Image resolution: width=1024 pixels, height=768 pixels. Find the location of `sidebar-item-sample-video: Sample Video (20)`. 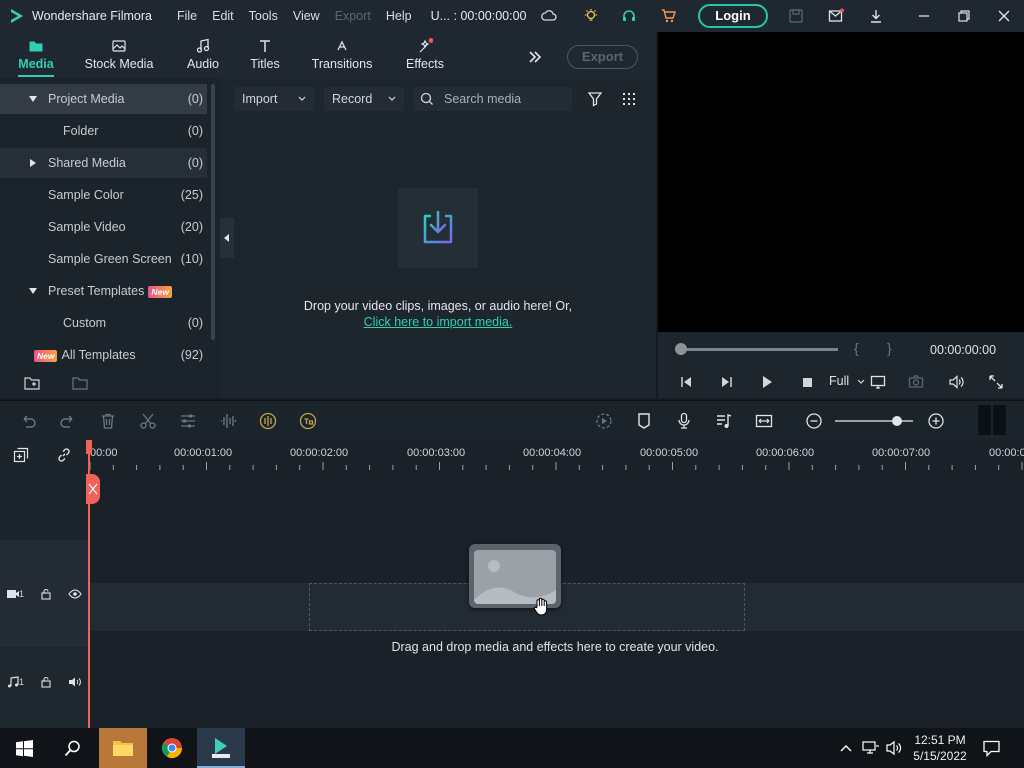

sidebar-item-sample-video: Sample Video (20) is located at coordinates (103, 227).